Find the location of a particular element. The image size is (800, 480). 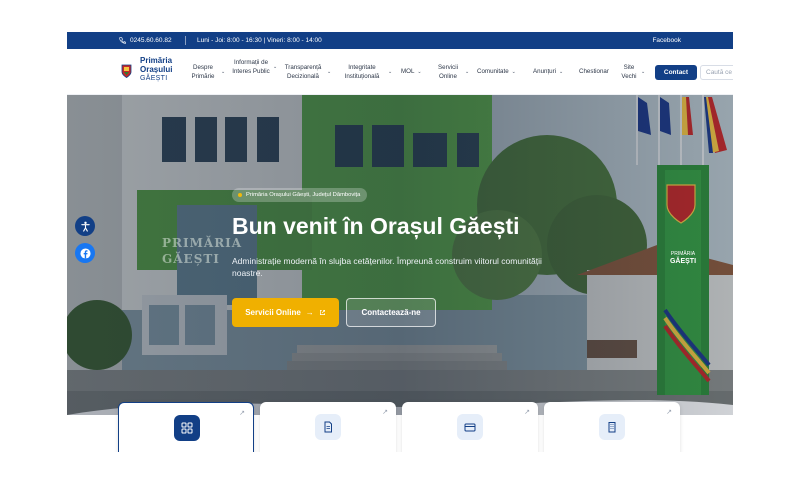

nav-label: Comunitate is located at coordinates (493, 71).